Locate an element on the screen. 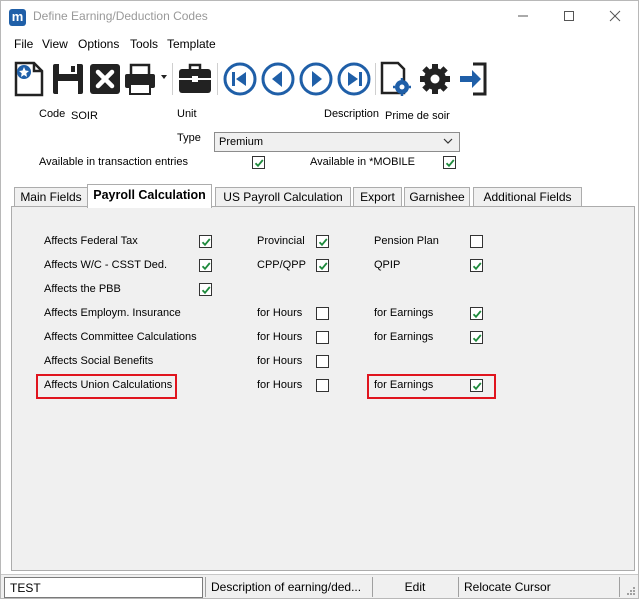 This screenshot has width=639, height=599. pension-plan-label: Pension Plan is located at coordinates (406, 241).